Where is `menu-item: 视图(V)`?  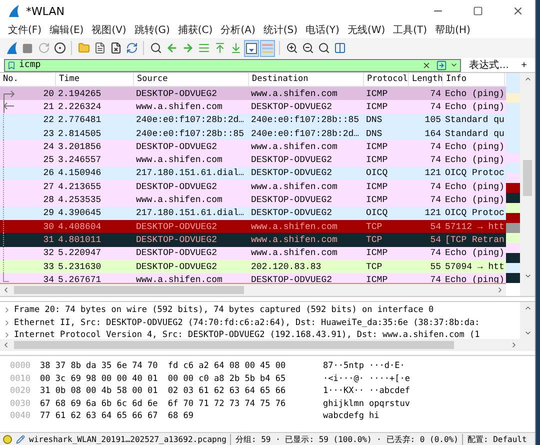 menu-item: 视图(V) is located at coordinates (109, 30).